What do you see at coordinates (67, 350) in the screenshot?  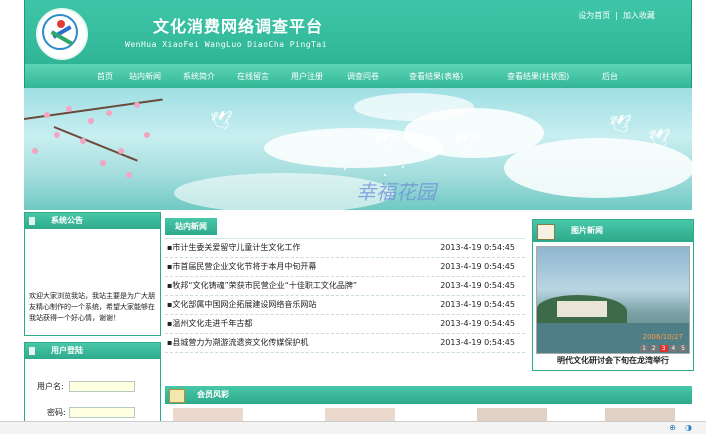 I see `login-title: 用户登陆` at bounding box center [67, 350].